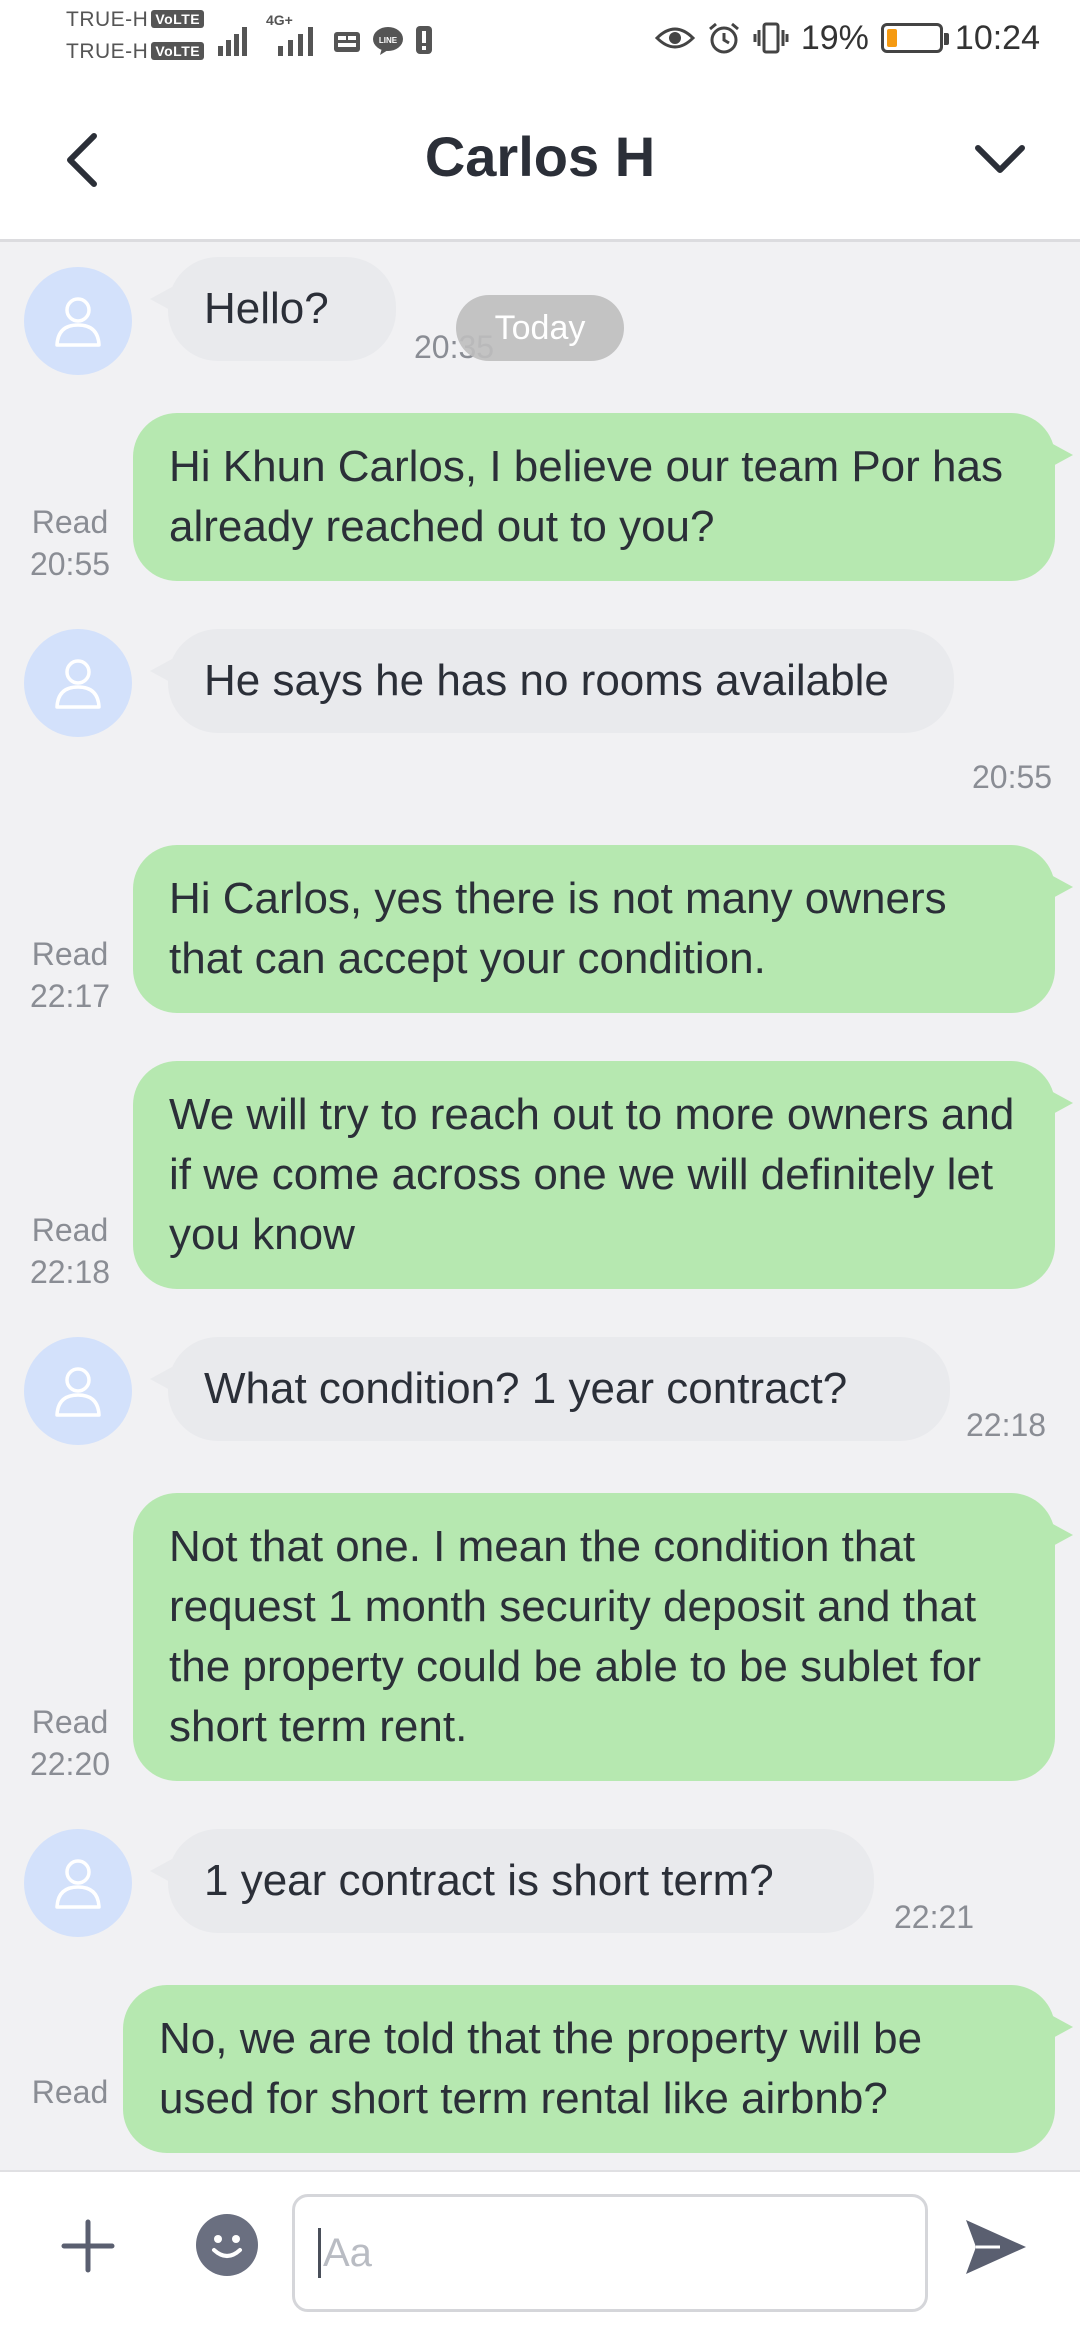  Describe the element at coordinates (771, 38) in the screenshot. I see `vibrate-icon` at that location.